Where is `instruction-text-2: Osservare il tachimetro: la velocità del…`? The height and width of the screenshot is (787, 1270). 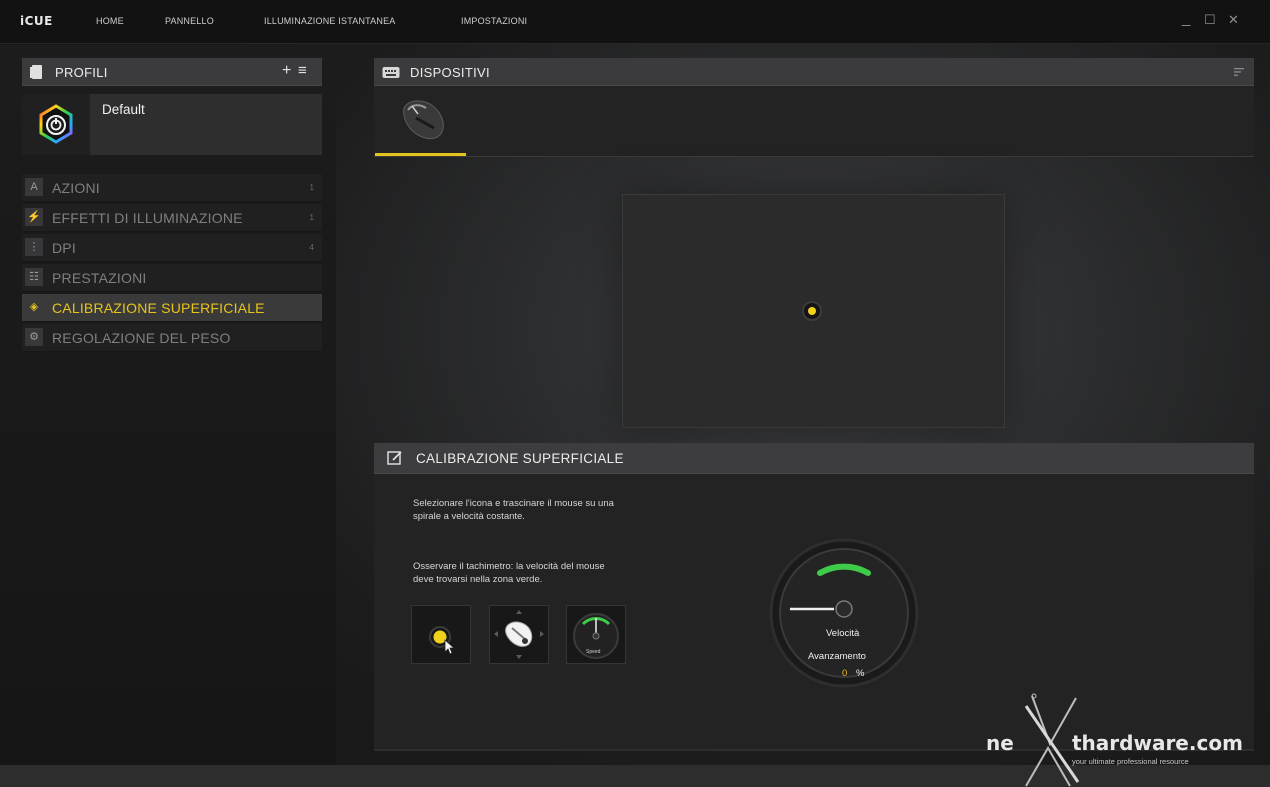 instruction-text-2: Osservare il tachimetro: la velocità del… is located at coordinates (509, 573).